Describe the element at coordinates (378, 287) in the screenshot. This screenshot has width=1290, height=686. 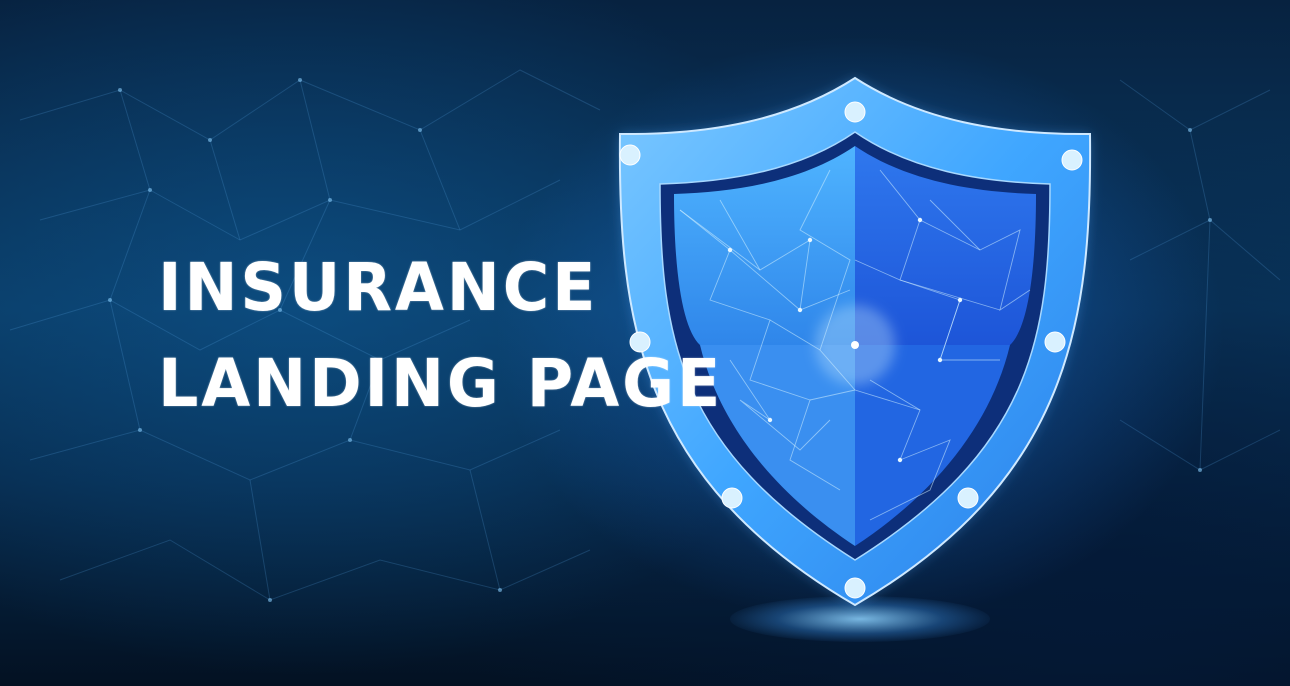
I see `title-line-1: INSURANCE` at that location.